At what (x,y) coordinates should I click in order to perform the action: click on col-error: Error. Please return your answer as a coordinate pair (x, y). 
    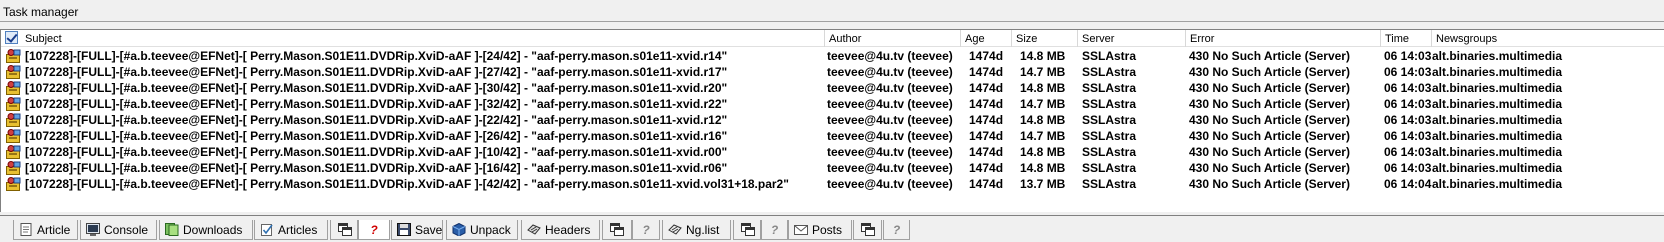
    Looking at the image, I should click on (1283, 38).